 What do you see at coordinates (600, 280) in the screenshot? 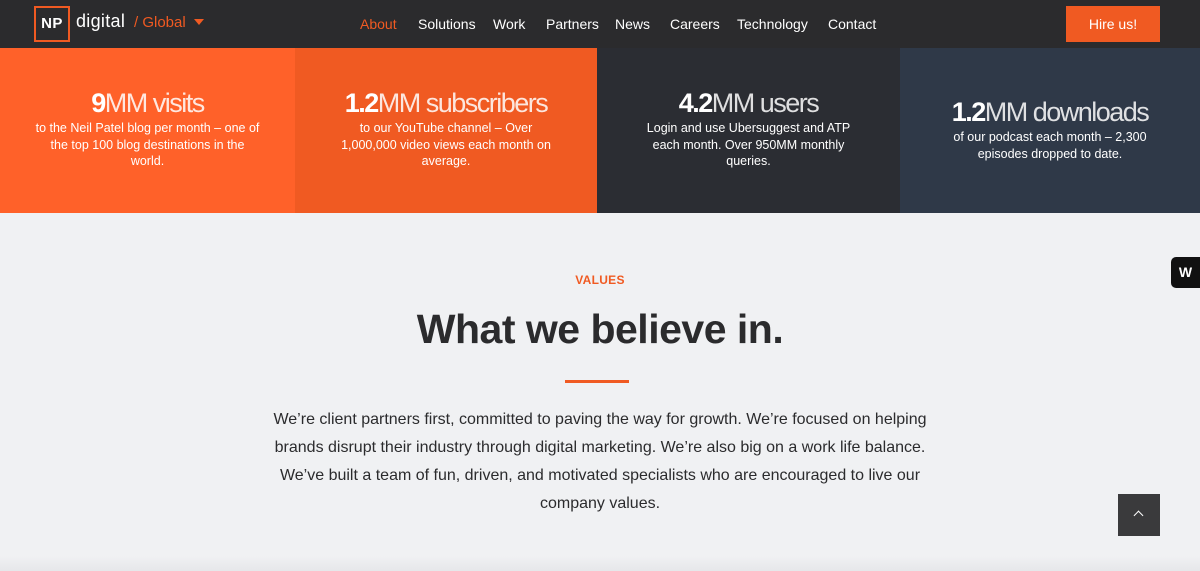
I see `section-eyebrow: VALUES` at bounding box center [600, 280].